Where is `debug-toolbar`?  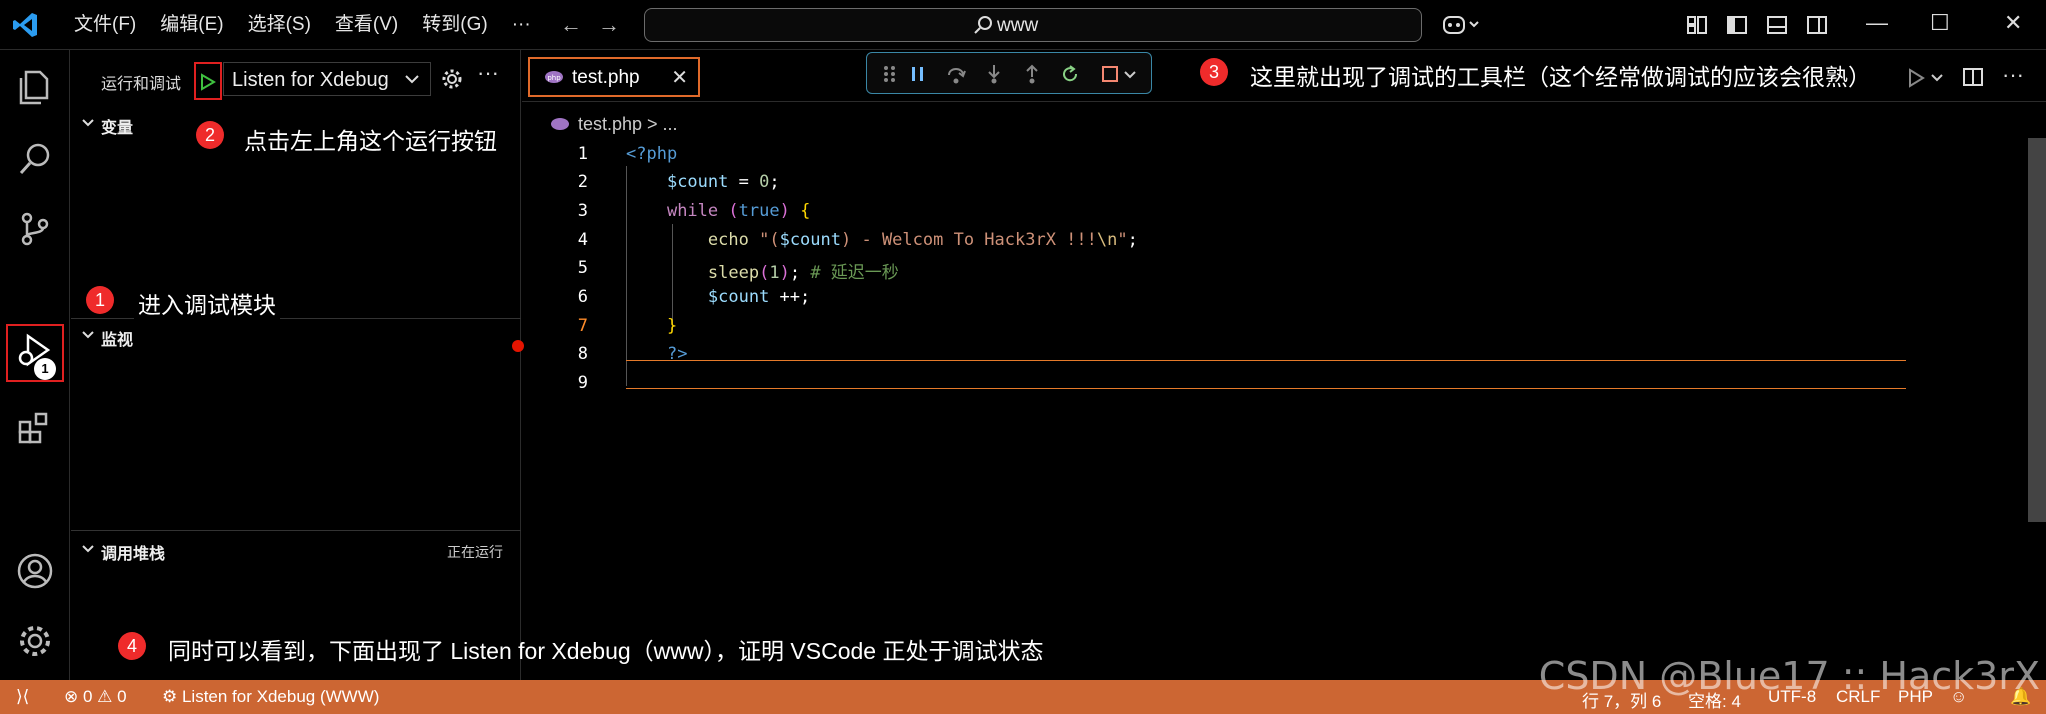
debug-toolbar is located at coordinates (1009, 73).